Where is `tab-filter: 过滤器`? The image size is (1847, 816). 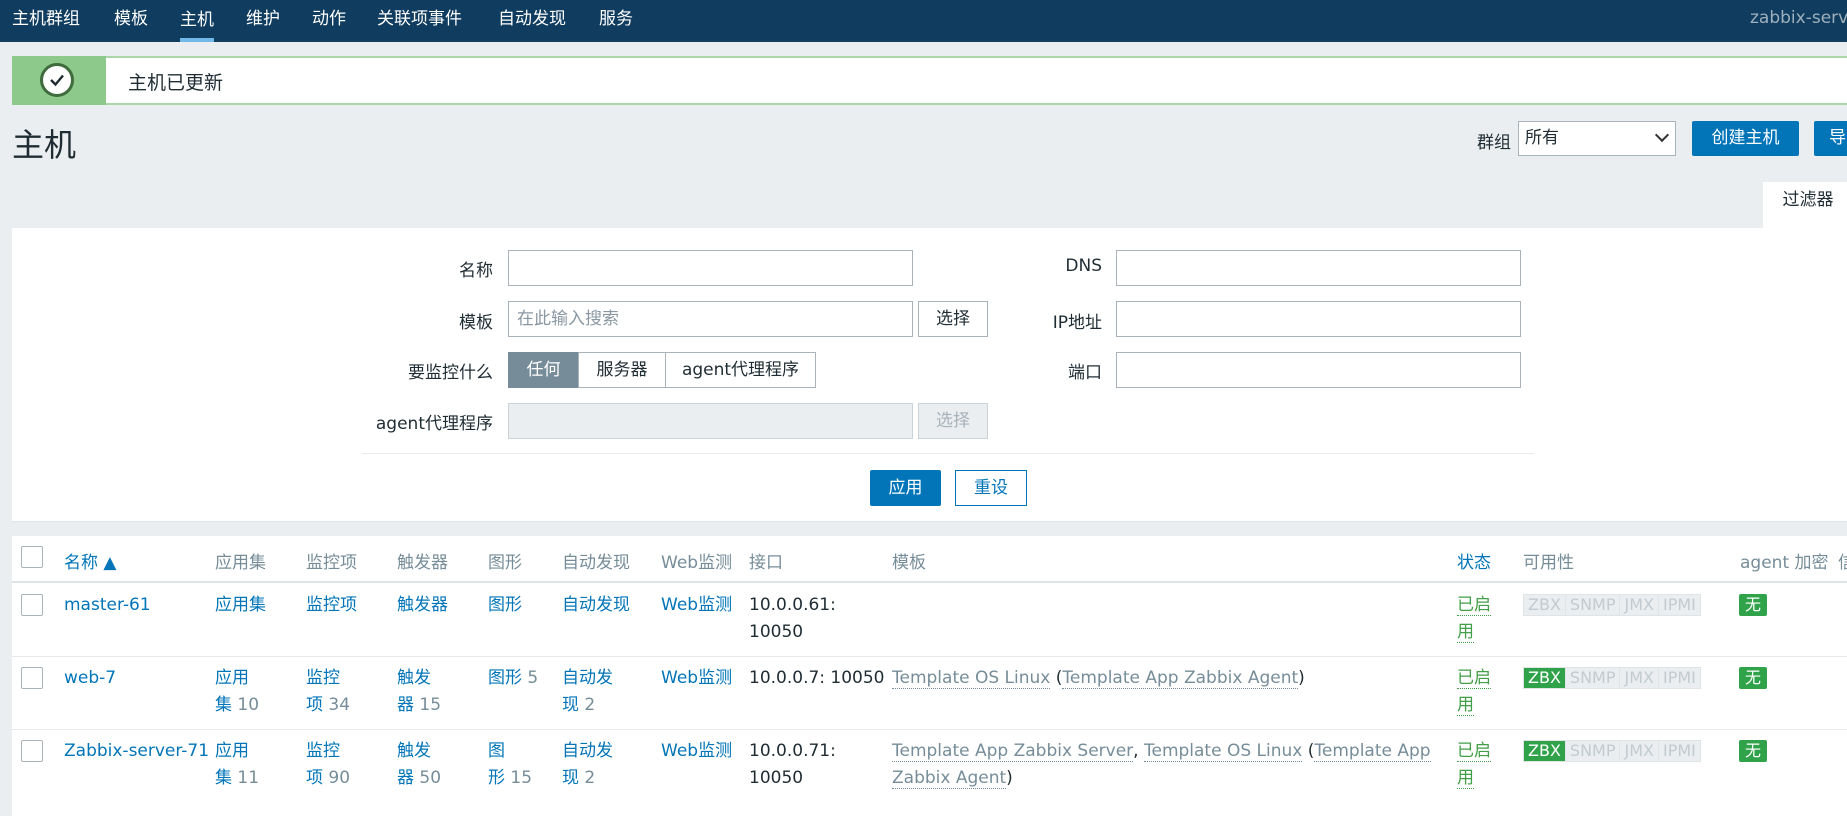
tab-filter: 过滤器 is located at coordinates (1805, 205).